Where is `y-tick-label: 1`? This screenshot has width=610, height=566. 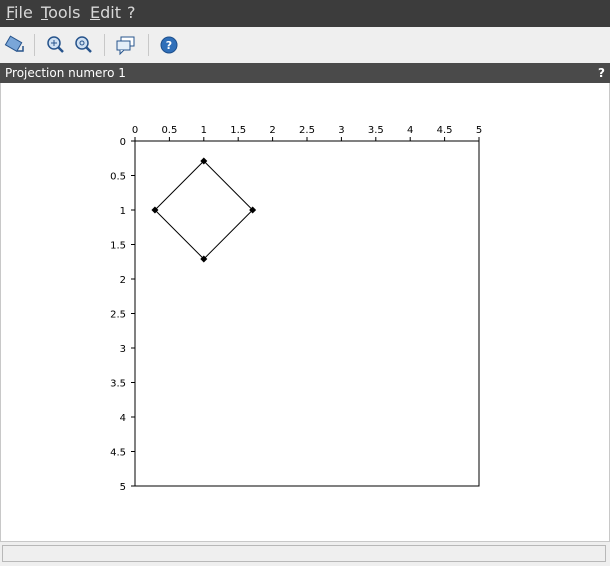 y-tick-label: 1 is located at coordinates (123, 211).